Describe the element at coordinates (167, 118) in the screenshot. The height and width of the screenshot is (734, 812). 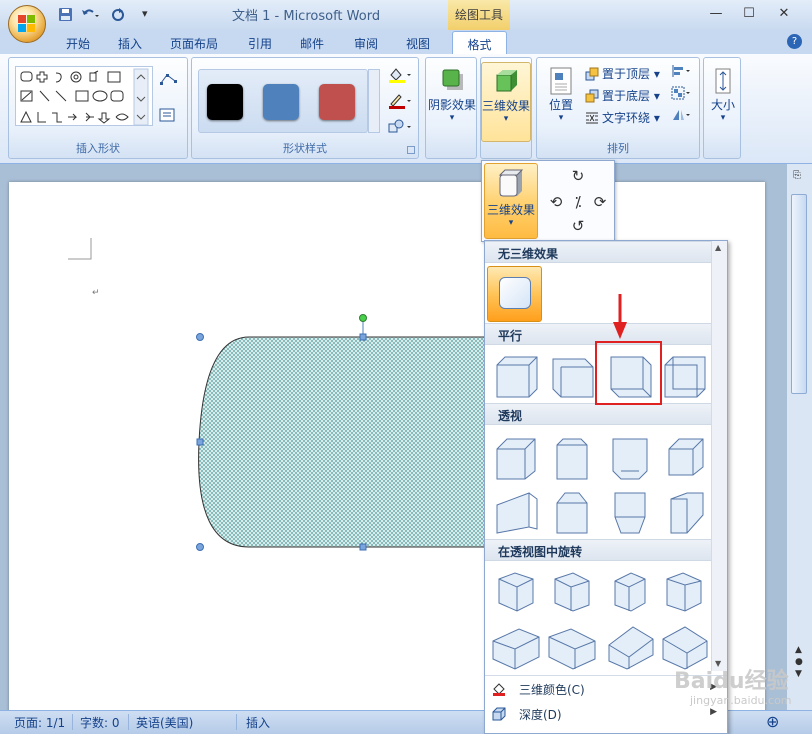
I see `text-box-icon` at that location.